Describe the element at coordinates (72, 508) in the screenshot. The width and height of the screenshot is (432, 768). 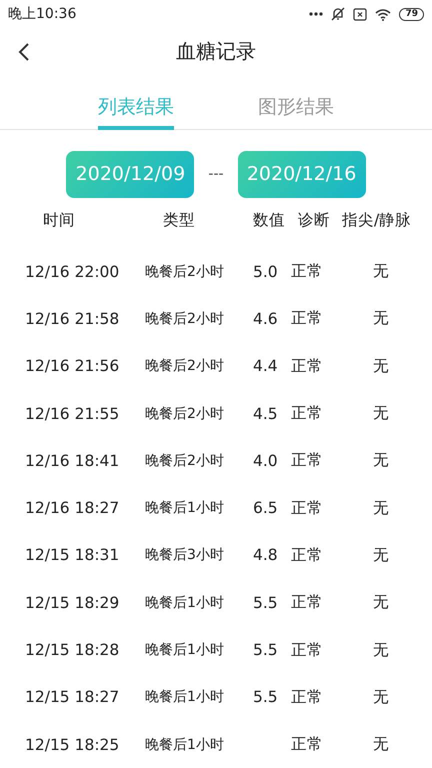
I see `table-cell-text: 12/16 18:27` at that location.